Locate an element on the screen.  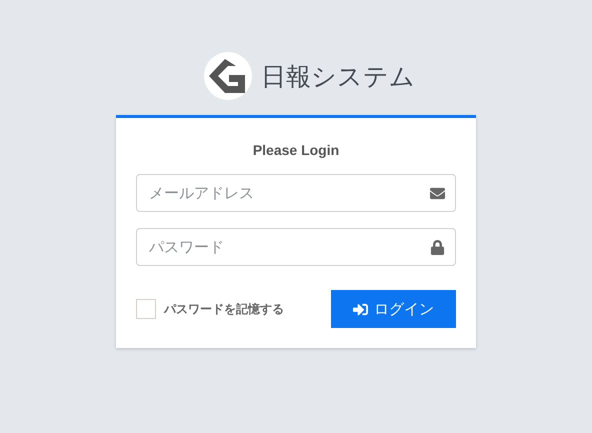
remember-label: パスワードを記憶する is located at coordinates (224, 309).